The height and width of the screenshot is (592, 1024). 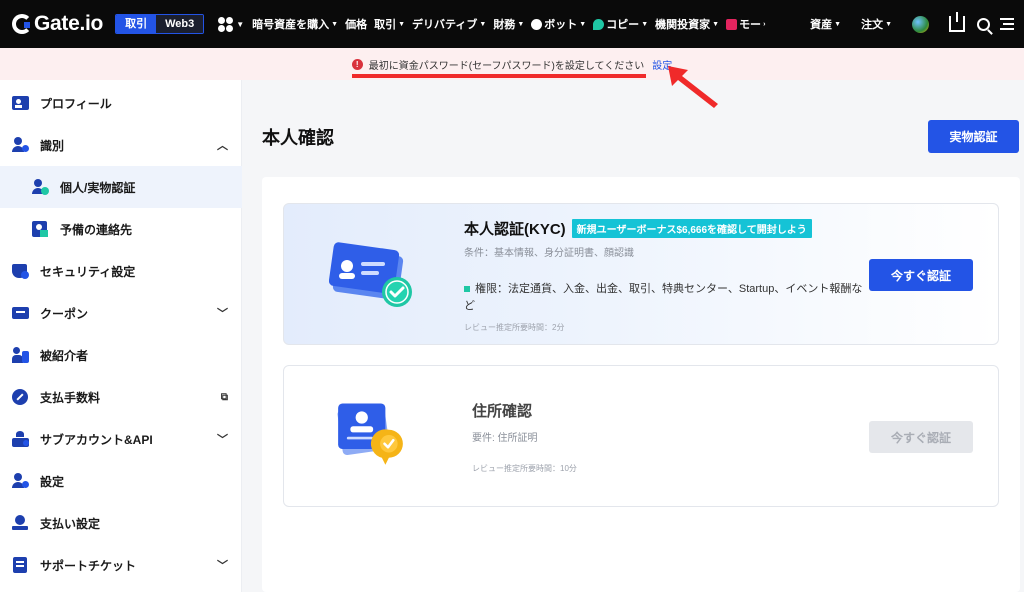 What do you see at coordinates (20, 355) in the screenshot?
I see `referral-icon` at bounding box center [20, 355].